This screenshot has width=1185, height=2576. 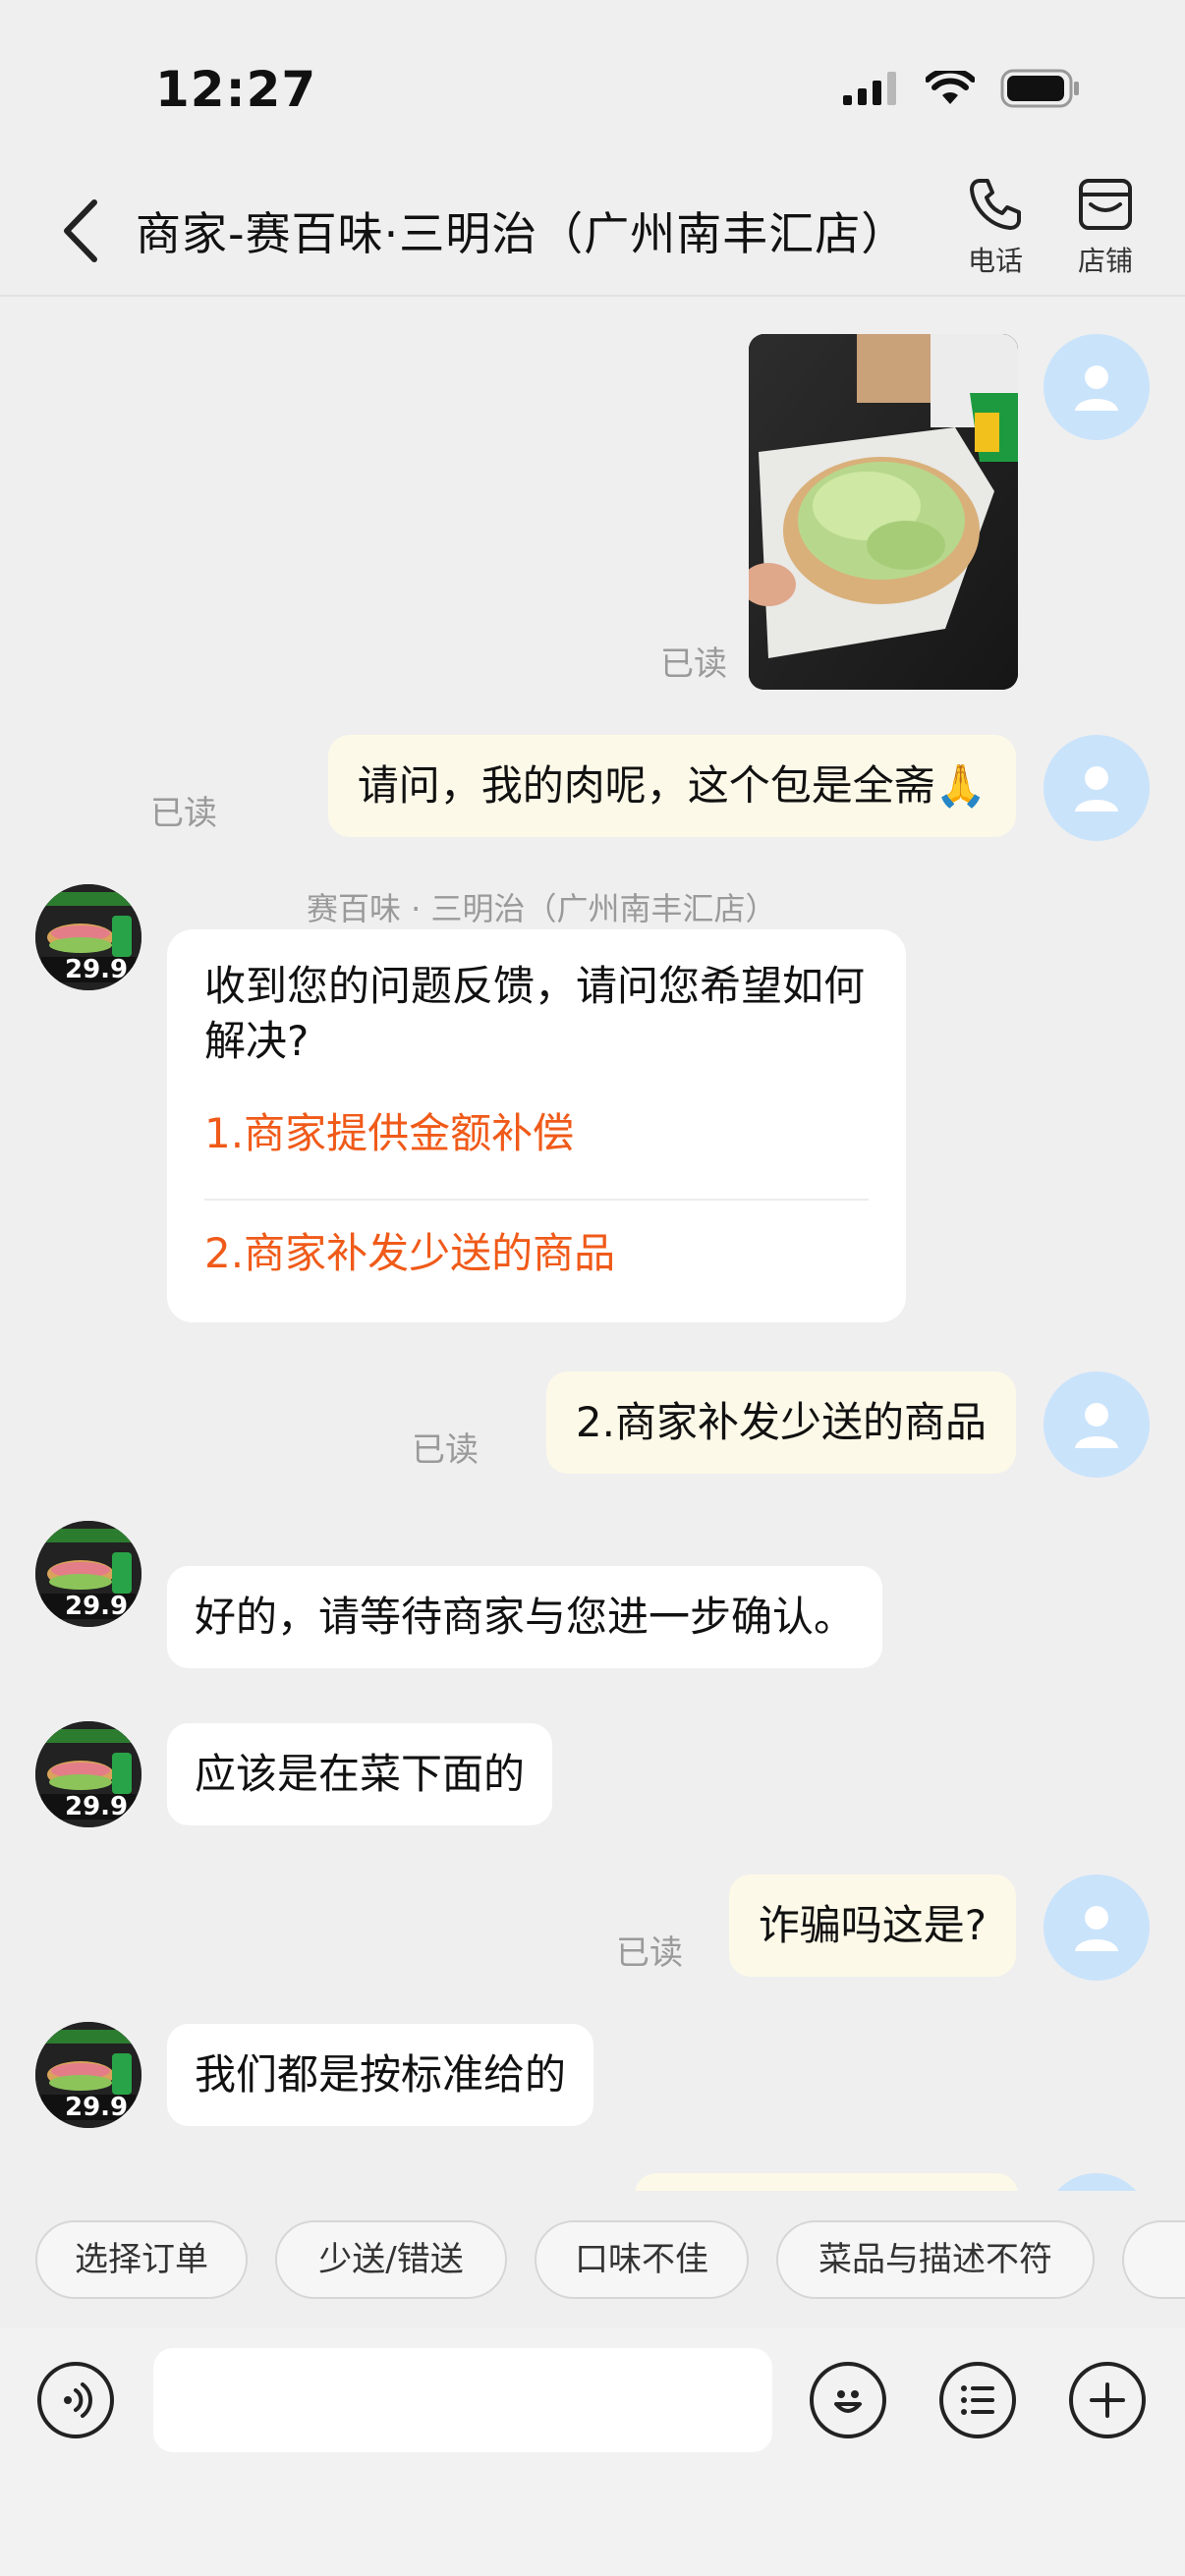 I want to click on tag-select-order: 选择订单, so click(x=141, y=2259).